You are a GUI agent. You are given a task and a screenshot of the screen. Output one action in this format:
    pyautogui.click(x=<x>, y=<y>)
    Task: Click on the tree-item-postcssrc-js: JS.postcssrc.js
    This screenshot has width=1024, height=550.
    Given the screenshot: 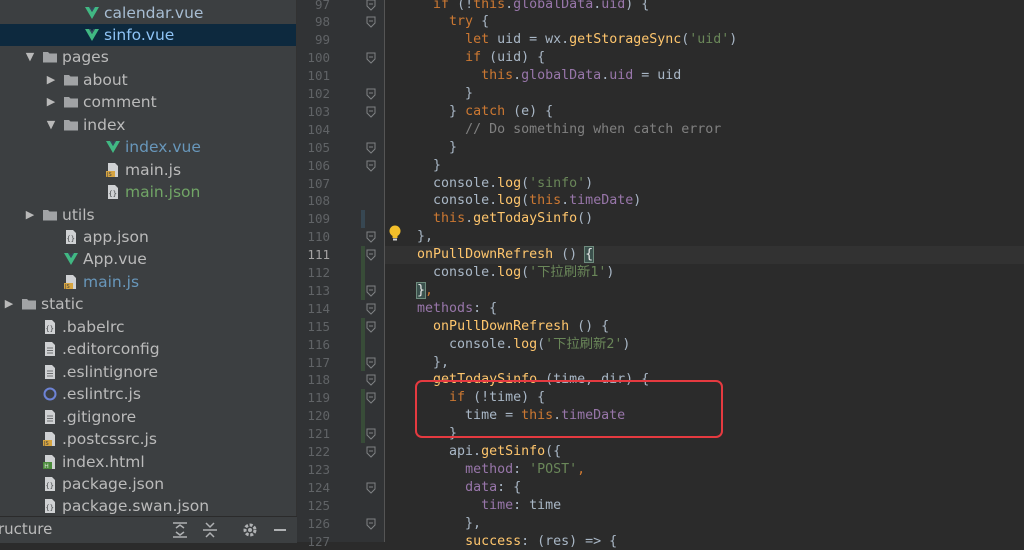 What is the action you would take?
    pyautogui.click(x=148, y=439)
    